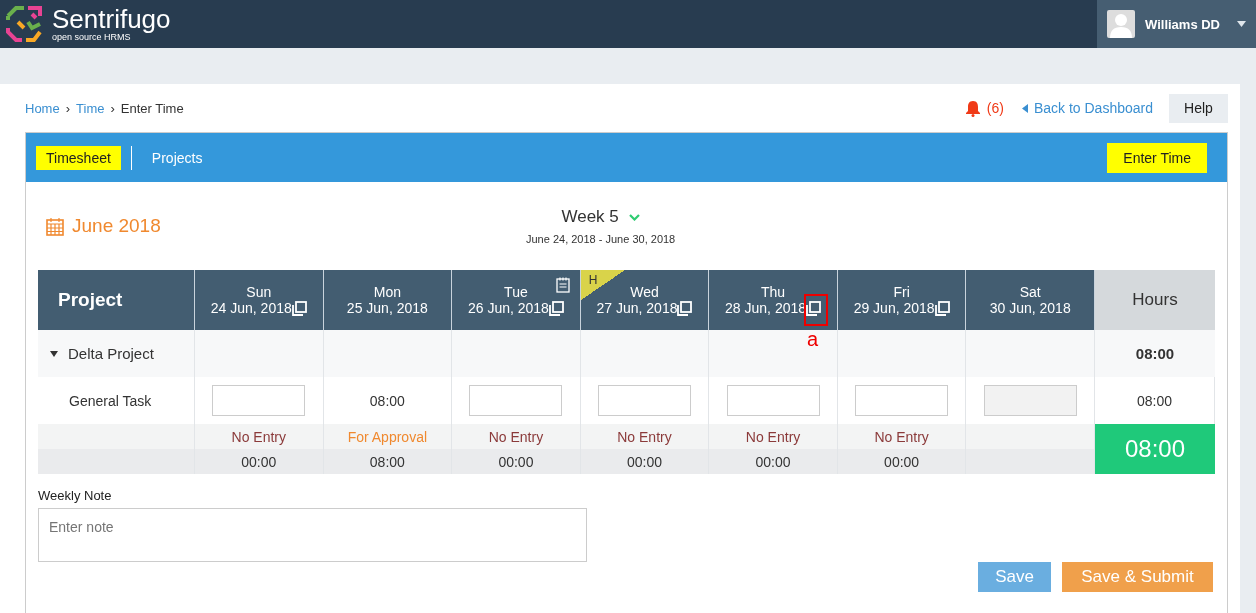  I want to click on holiday-marker: H, so click(602, 285).